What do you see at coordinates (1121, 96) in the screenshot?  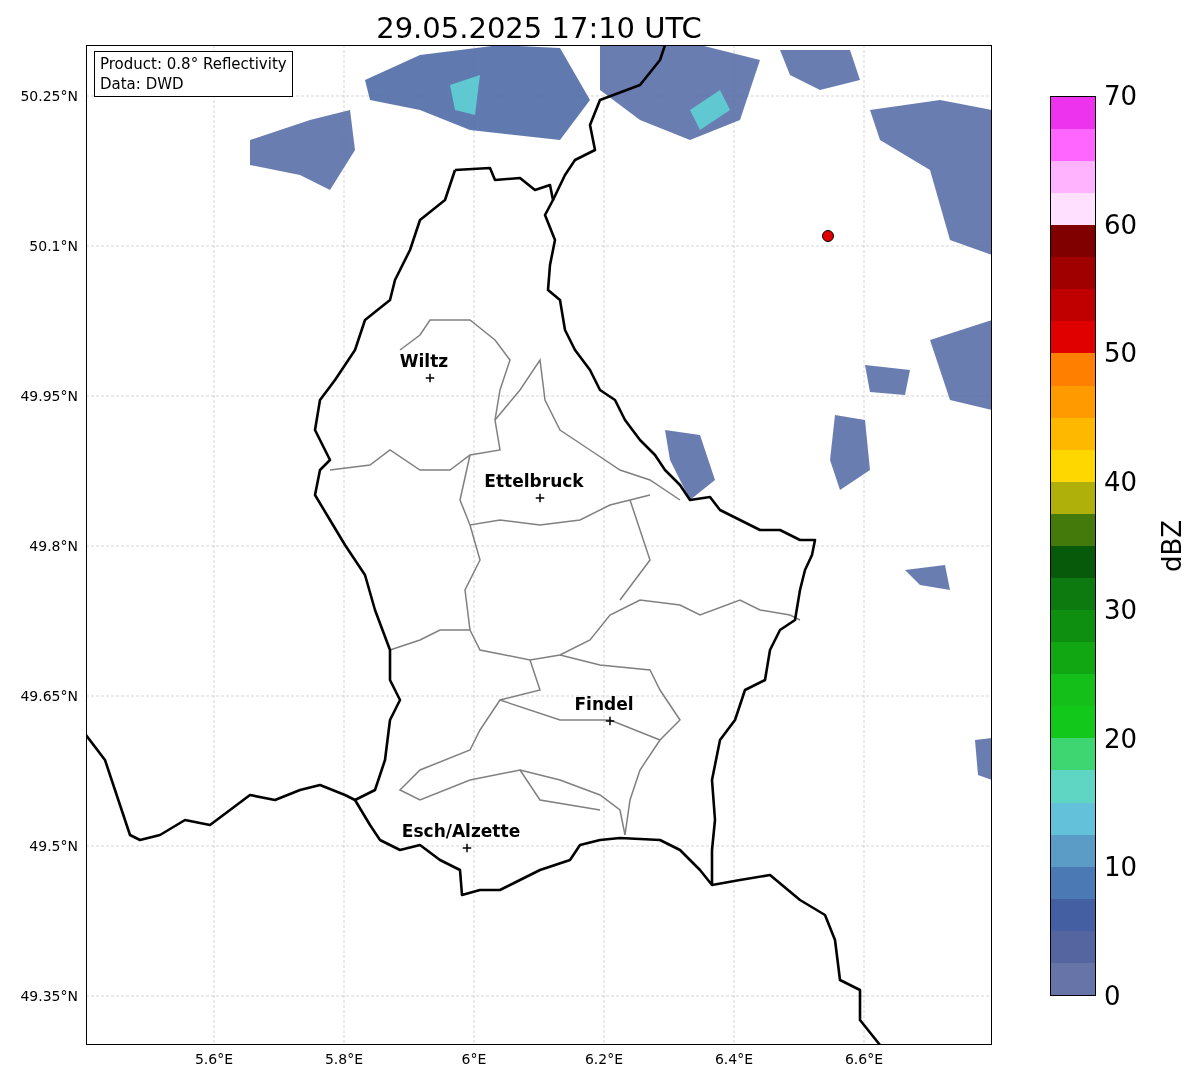 I see `colorbar-tick-label: 70` at bounding box center [1121, 96].